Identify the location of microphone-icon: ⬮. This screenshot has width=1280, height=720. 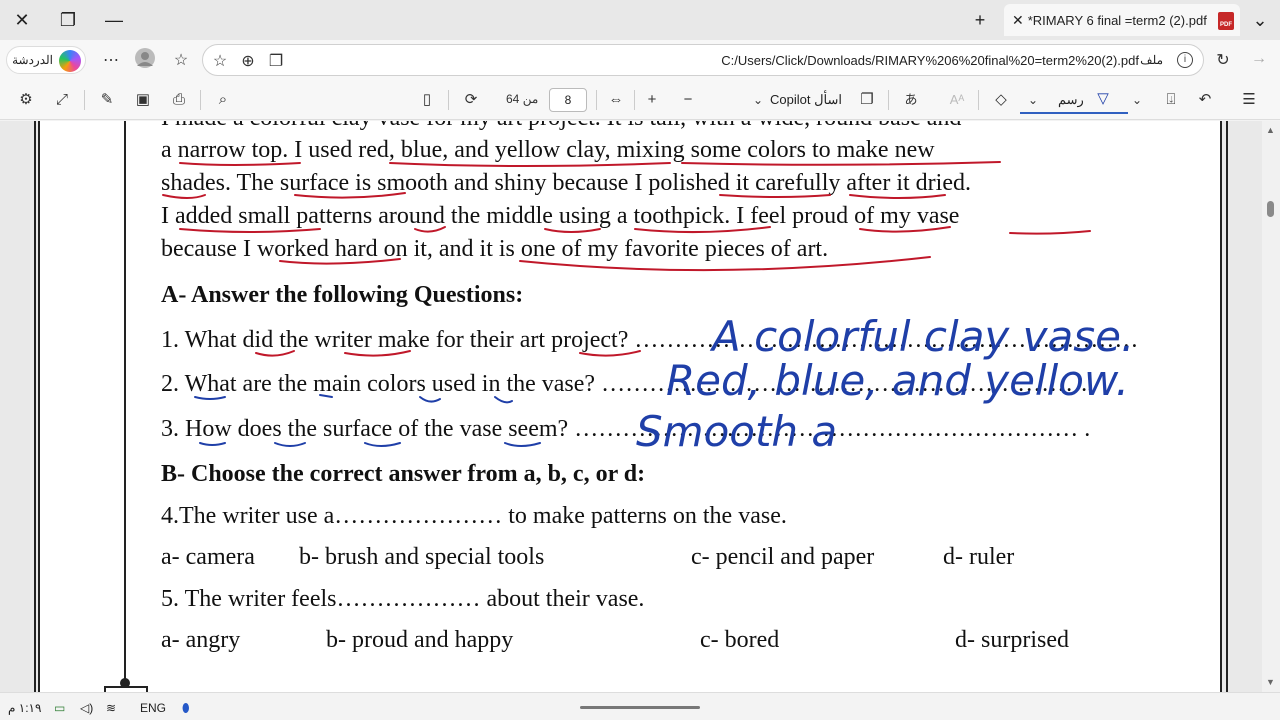
(186, 708).